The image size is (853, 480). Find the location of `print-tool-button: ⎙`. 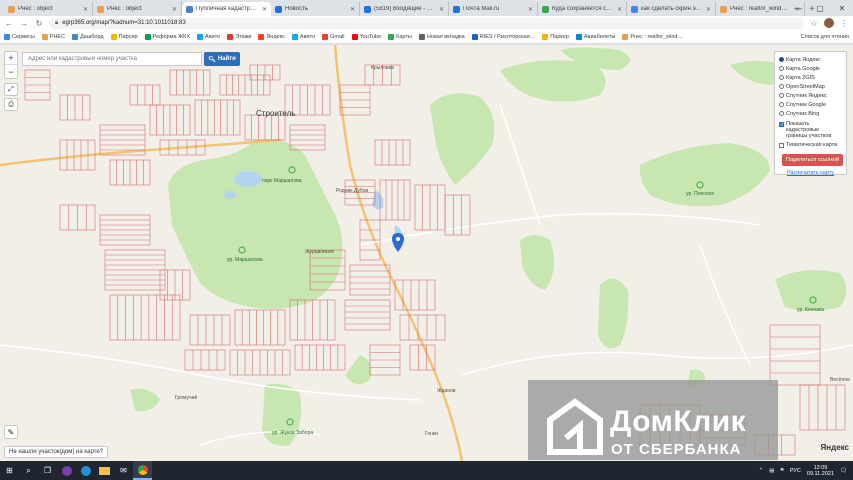

print-tool-button: ⎙ is located at coordinates (11, 104).